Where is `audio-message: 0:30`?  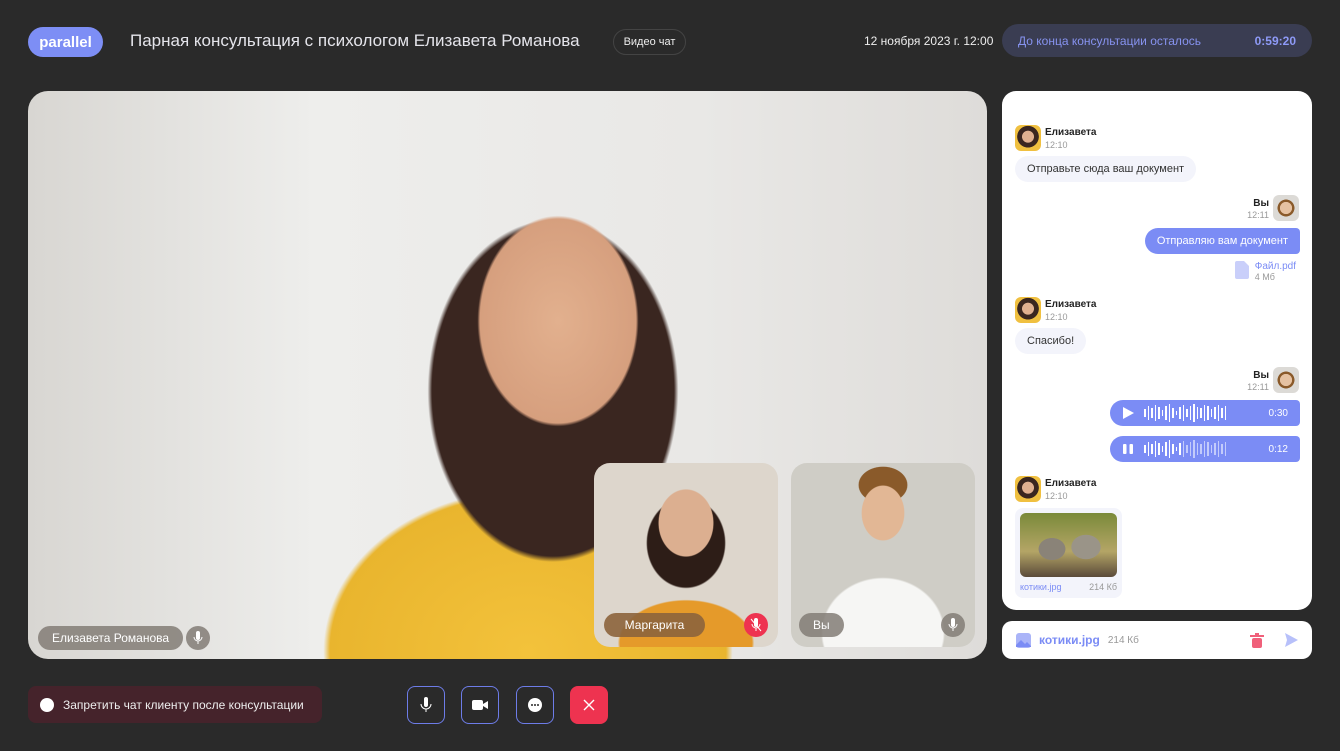
audio-message: 0:30 is located at coordinates (1205, 413).